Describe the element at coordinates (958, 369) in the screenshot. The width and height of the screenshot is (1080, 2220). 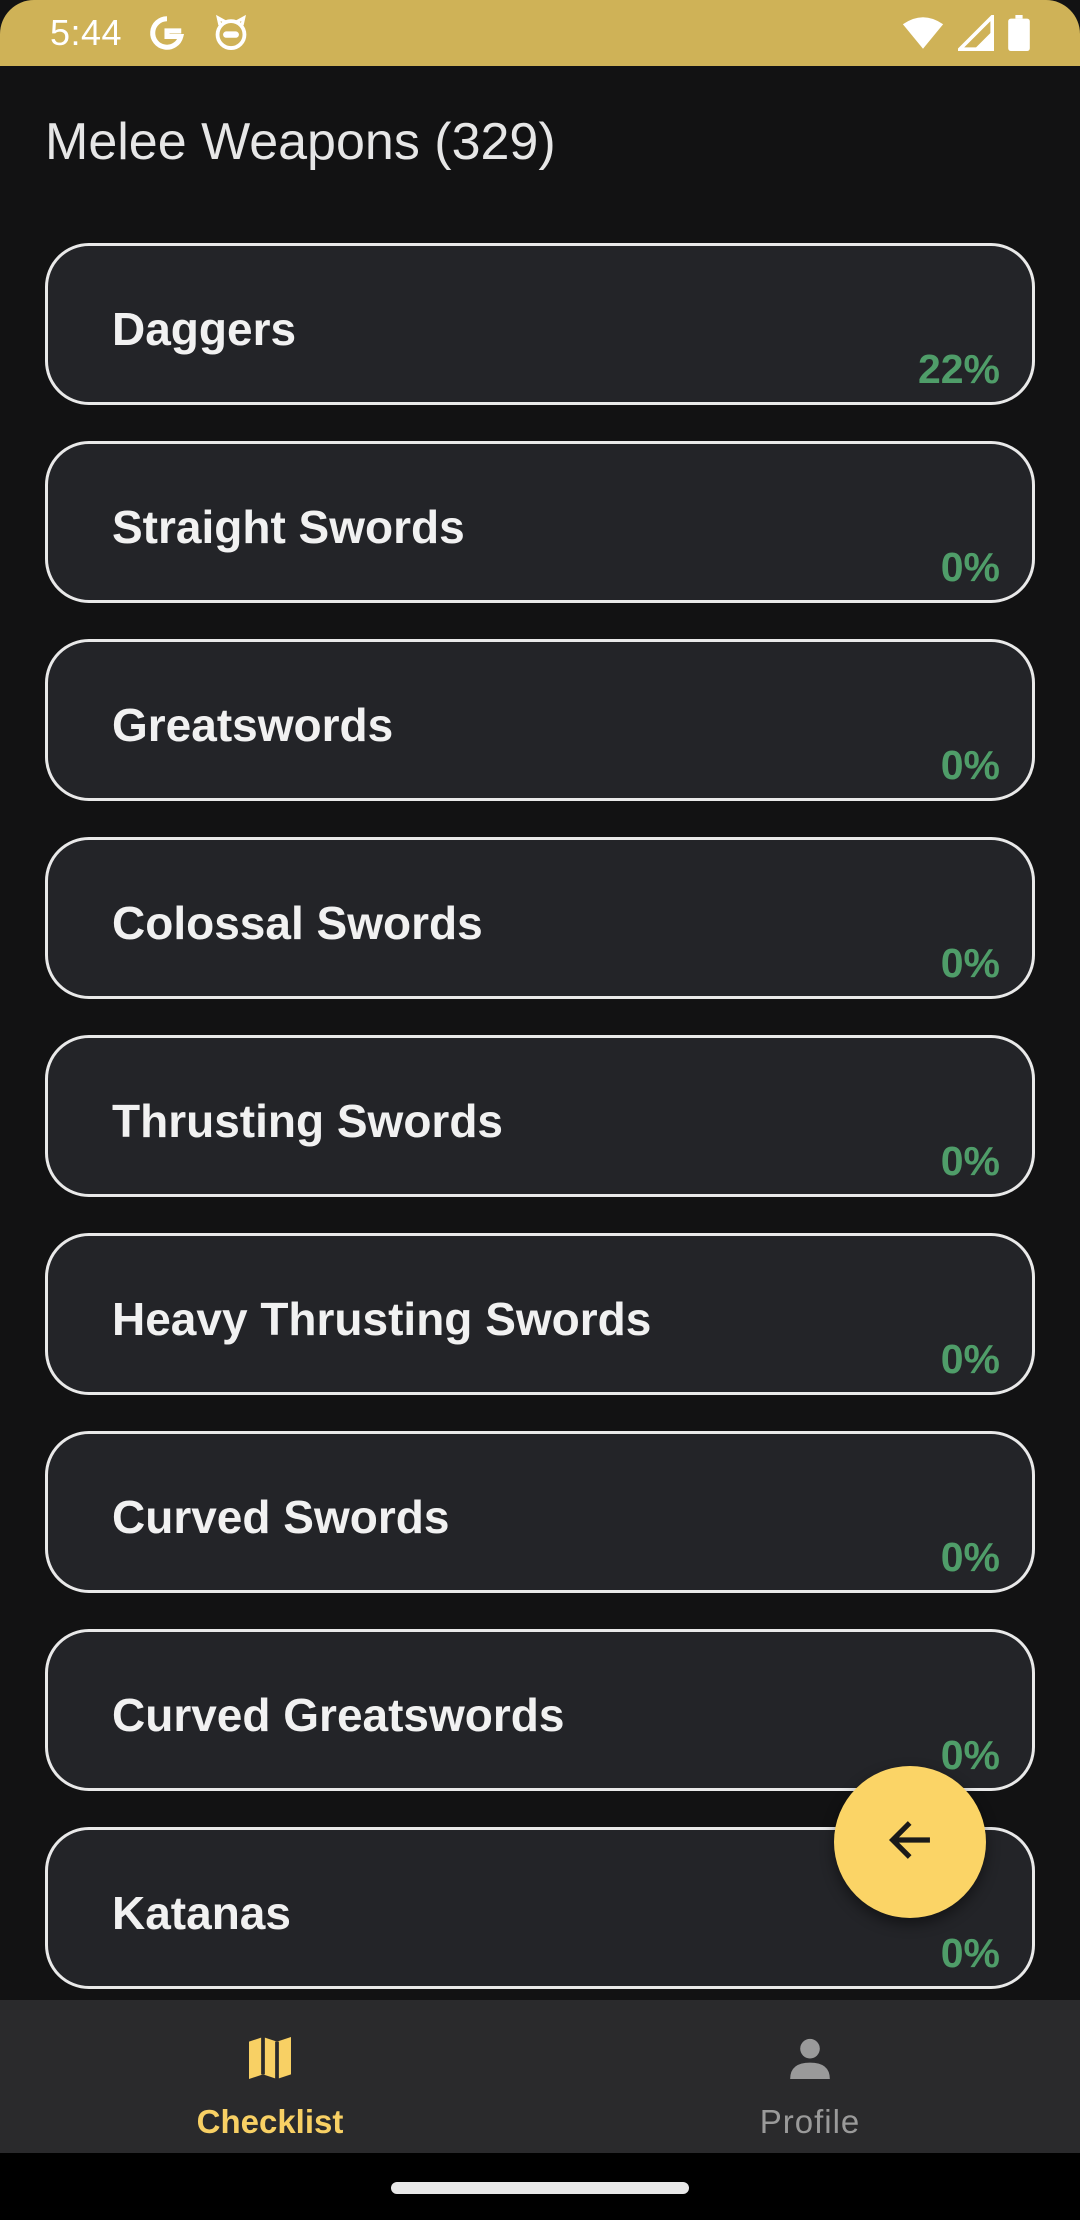
I see `category-percent: 22%` at that location.